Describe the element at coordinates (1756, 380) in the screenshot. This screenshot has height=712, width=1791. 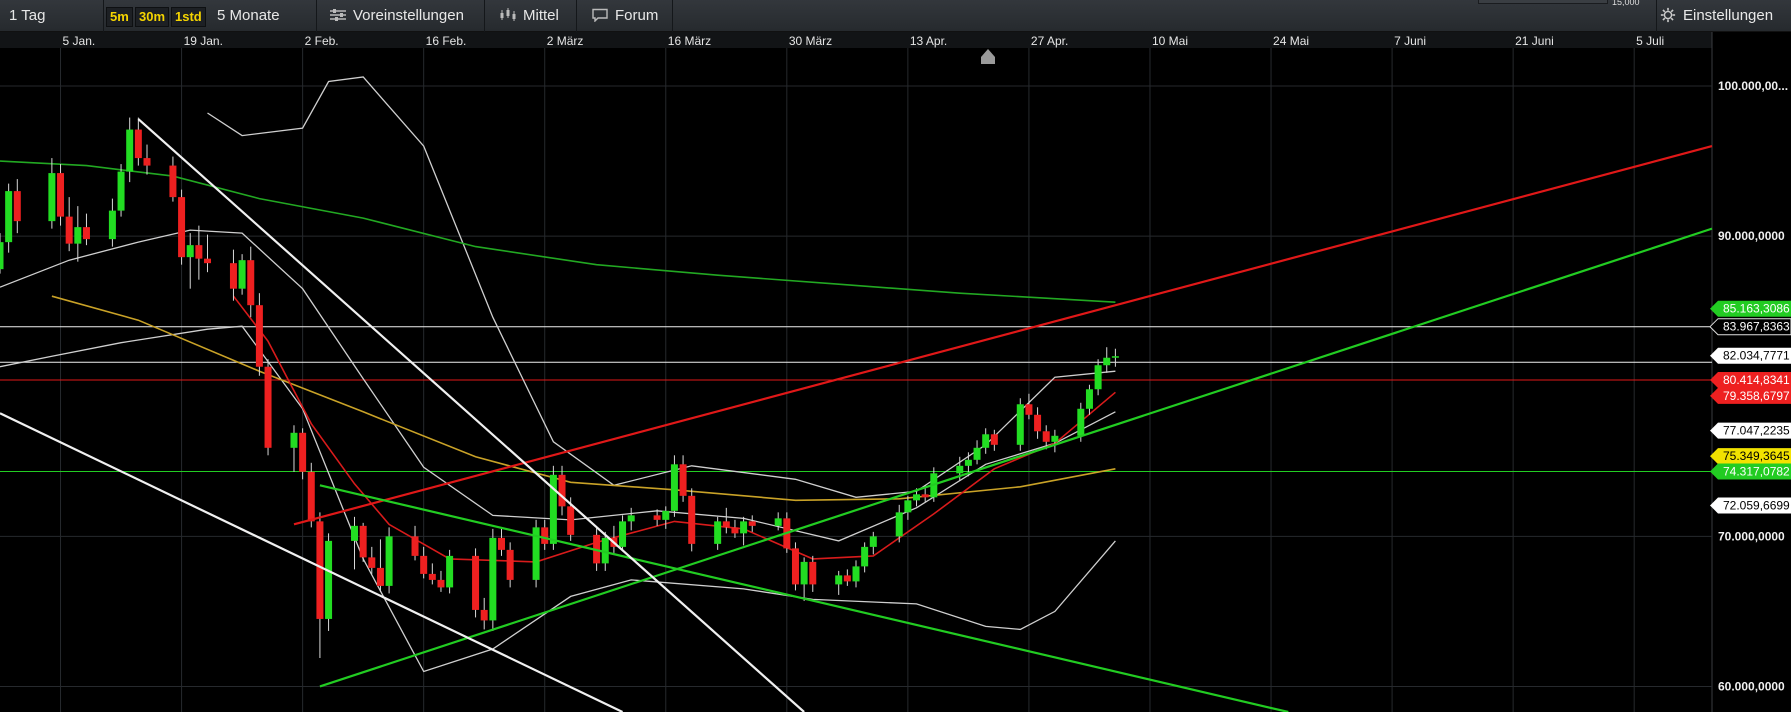
I see `price-tag-text: 80.414,8341` at that location.